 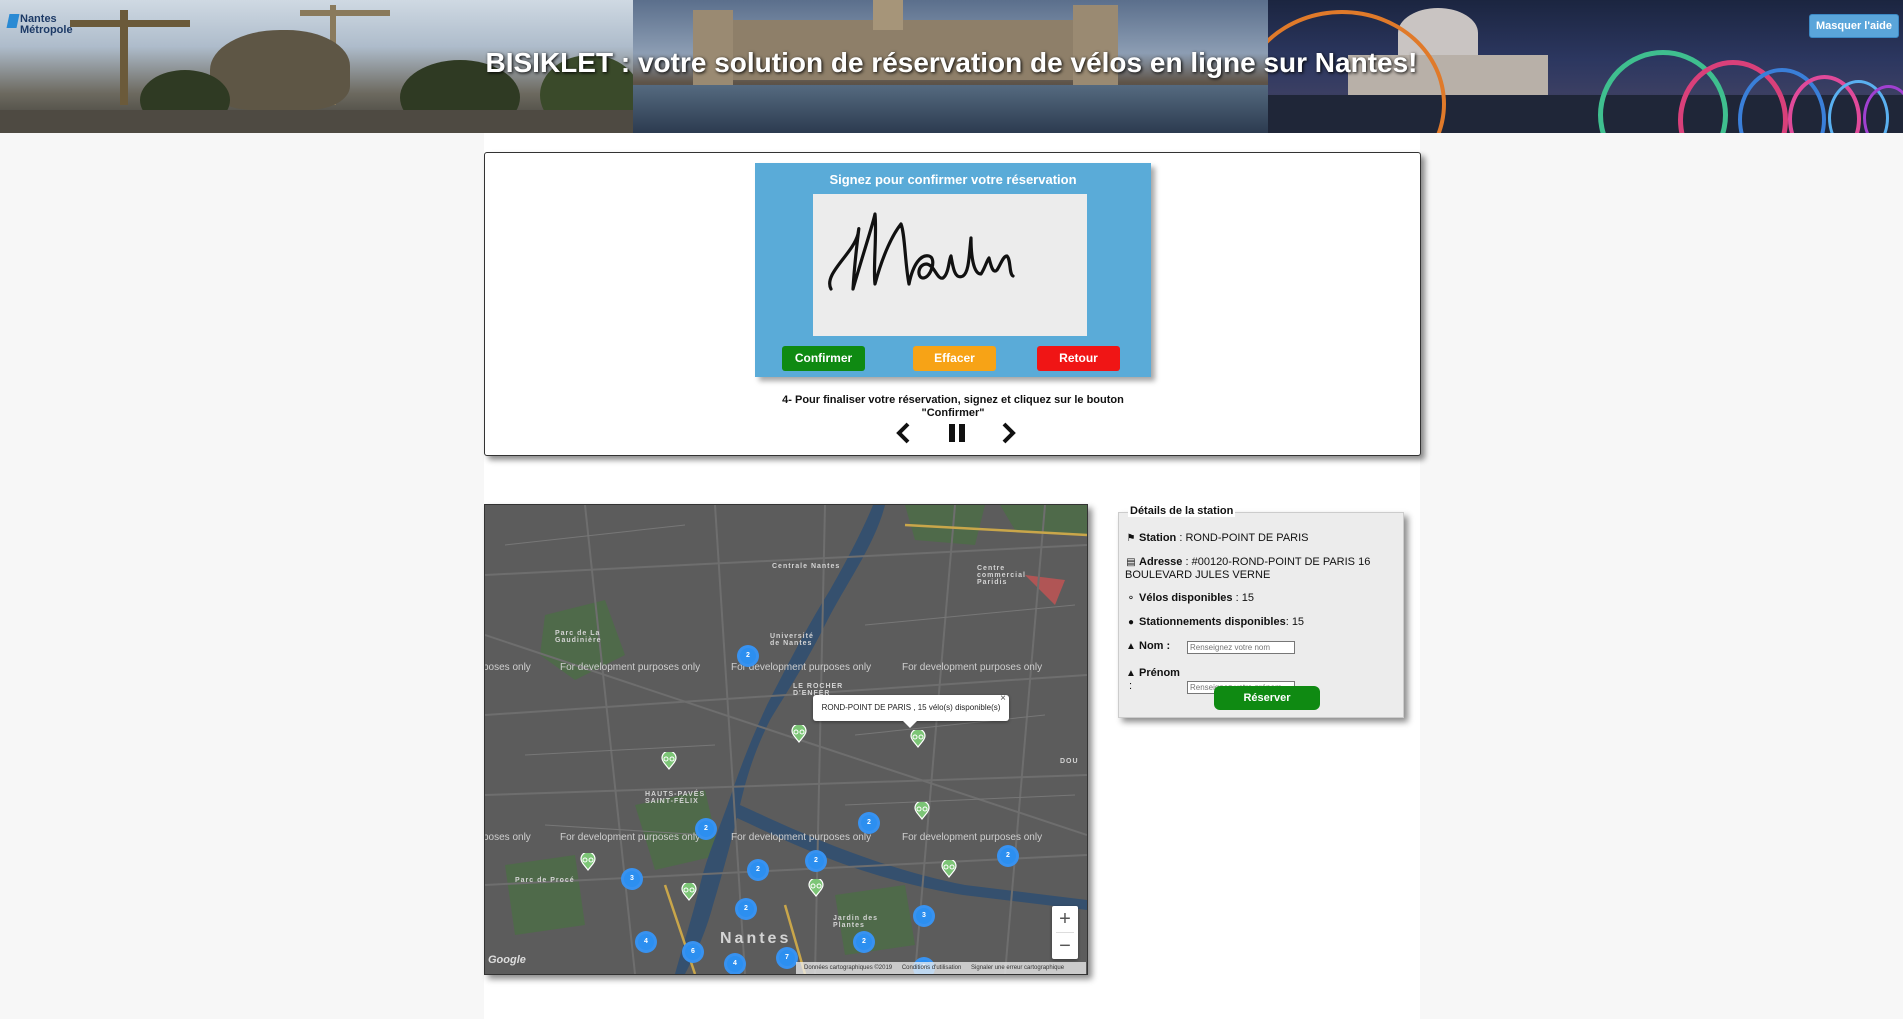 What do you see at coordinates (1131, 622) in the screenshot?
I see `info-icon: ●` at bounding box center [1131, 622].